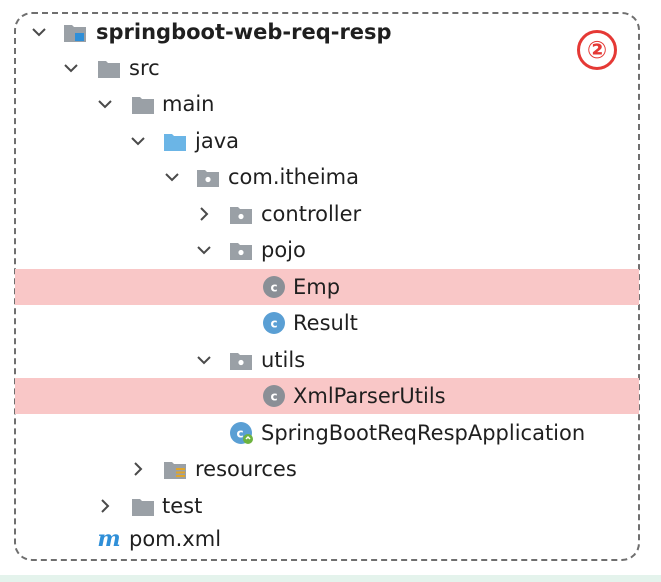 This screenshot has height=582, width=661. Describe the element at coordinates (330, 250) in the screenshot. I see `tree-item-pojo: pojo` at that location.